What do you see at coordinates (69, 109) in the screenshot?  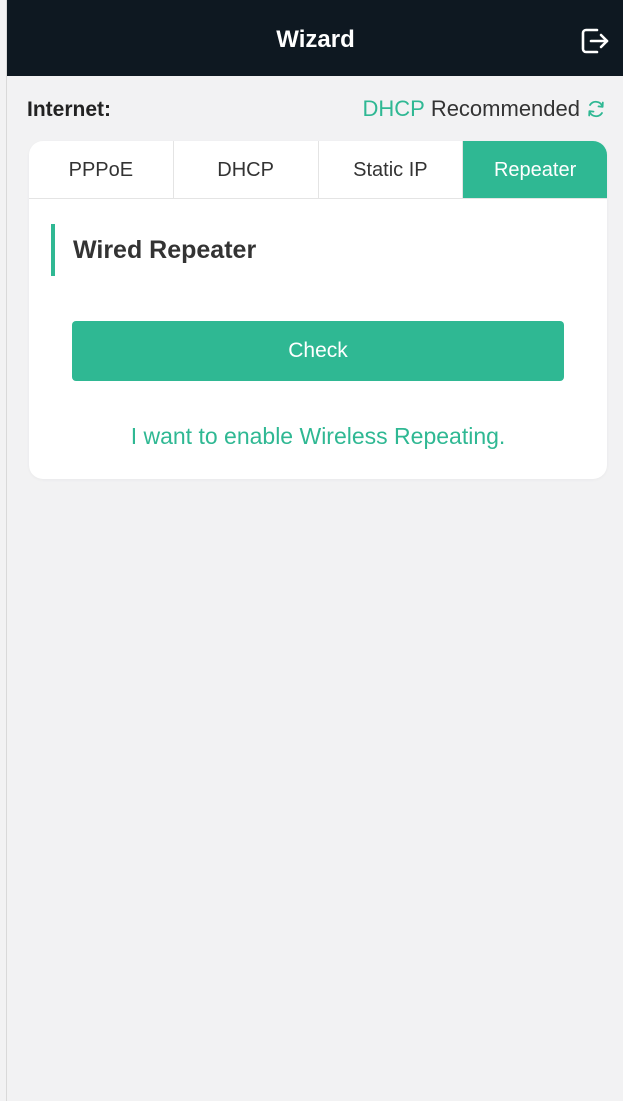 I see `internet-label: Internet:` at bounding box center [69, 109].